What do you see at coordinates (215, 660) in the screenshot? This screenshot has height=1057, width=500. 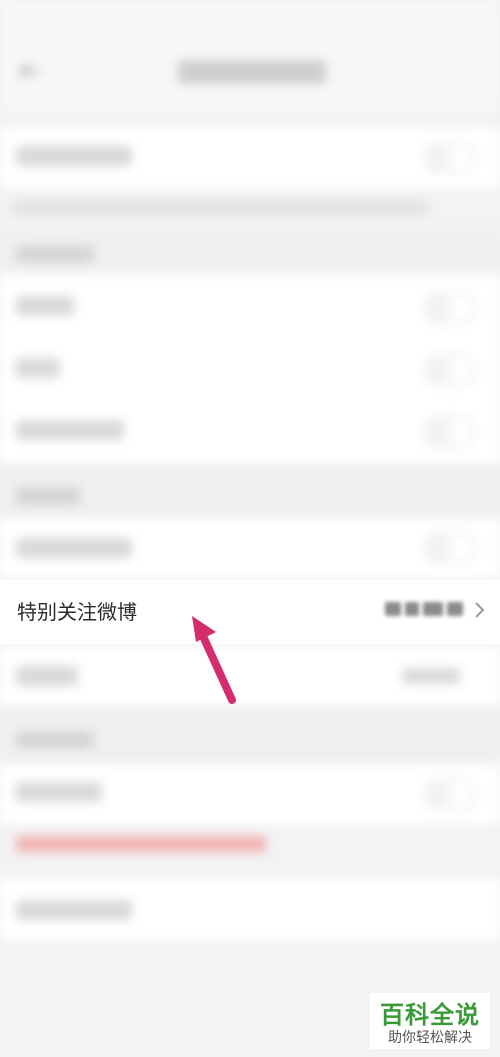 I see `annotation-arrow-icon` at bounding box center [215, 660].